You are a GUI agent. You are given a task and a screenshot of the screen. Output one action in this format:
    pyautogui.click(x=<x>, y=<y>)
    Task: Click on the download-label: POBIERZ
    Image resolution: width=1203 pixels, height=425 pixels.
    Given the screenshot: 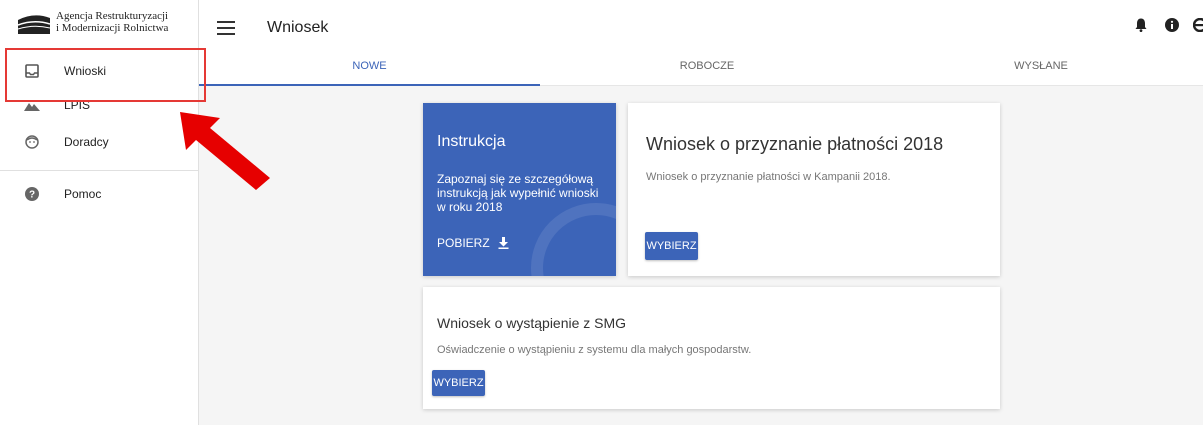 What is the action you would take?
    pyautogui.click(x=463, y=243)
    